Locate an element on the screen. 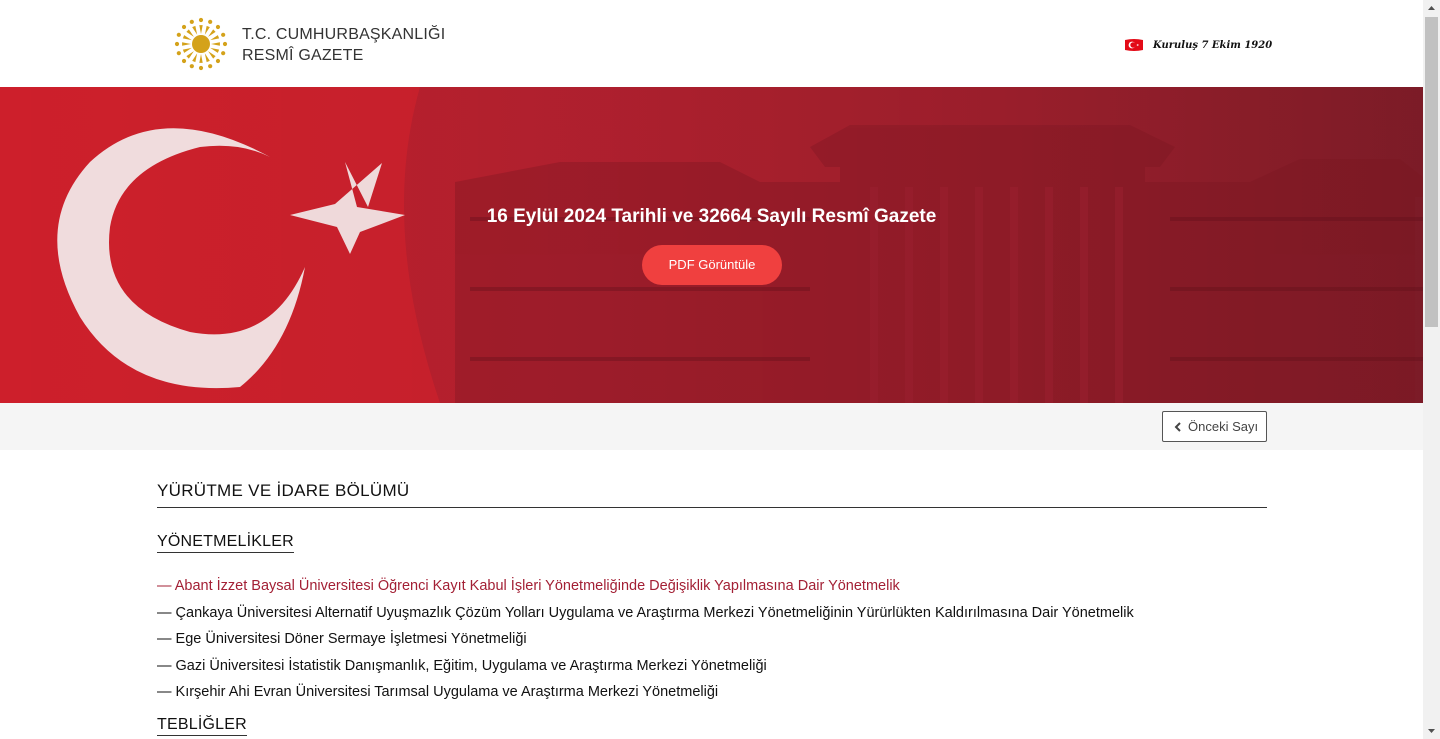 This screenshot has height=739, width=1440. presidential-emblem-icon is located at coordinates (201, 44).